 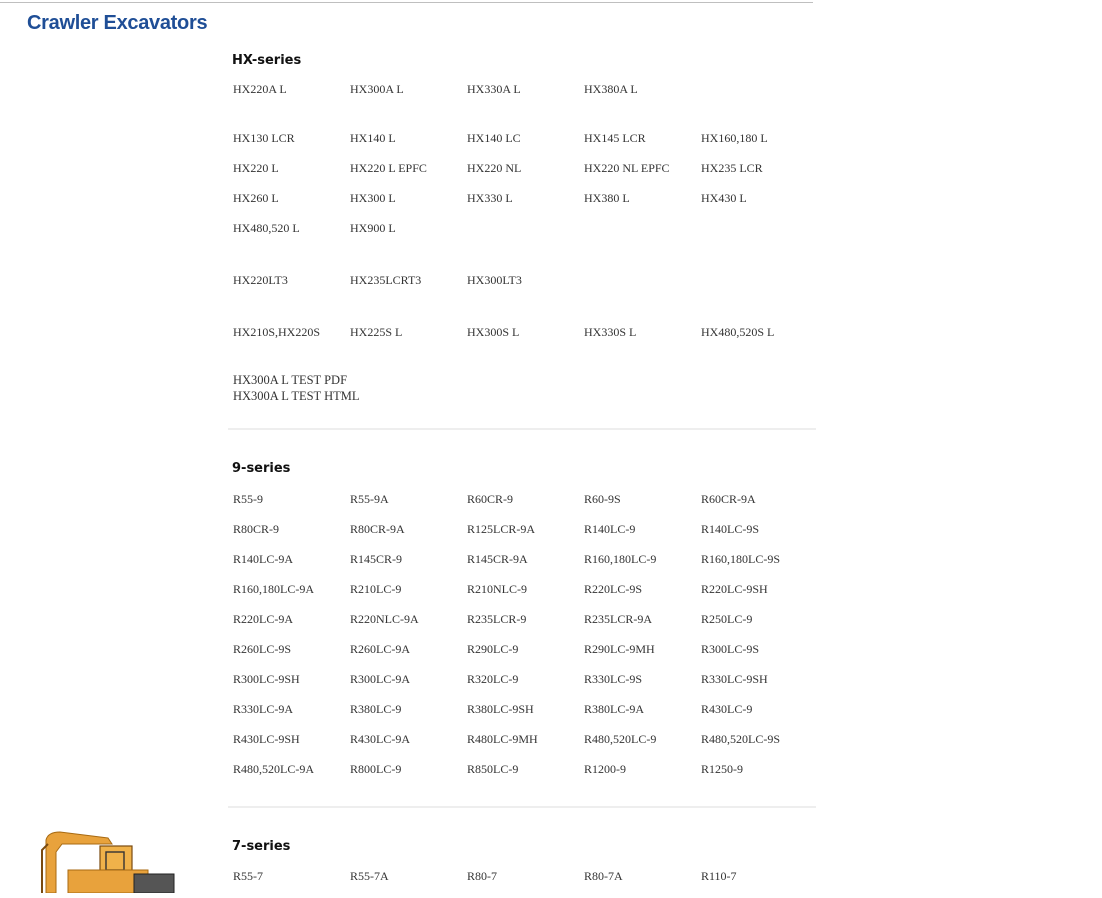 I want to click on model-link: R235LCR-9, so click(x=496, y=619).